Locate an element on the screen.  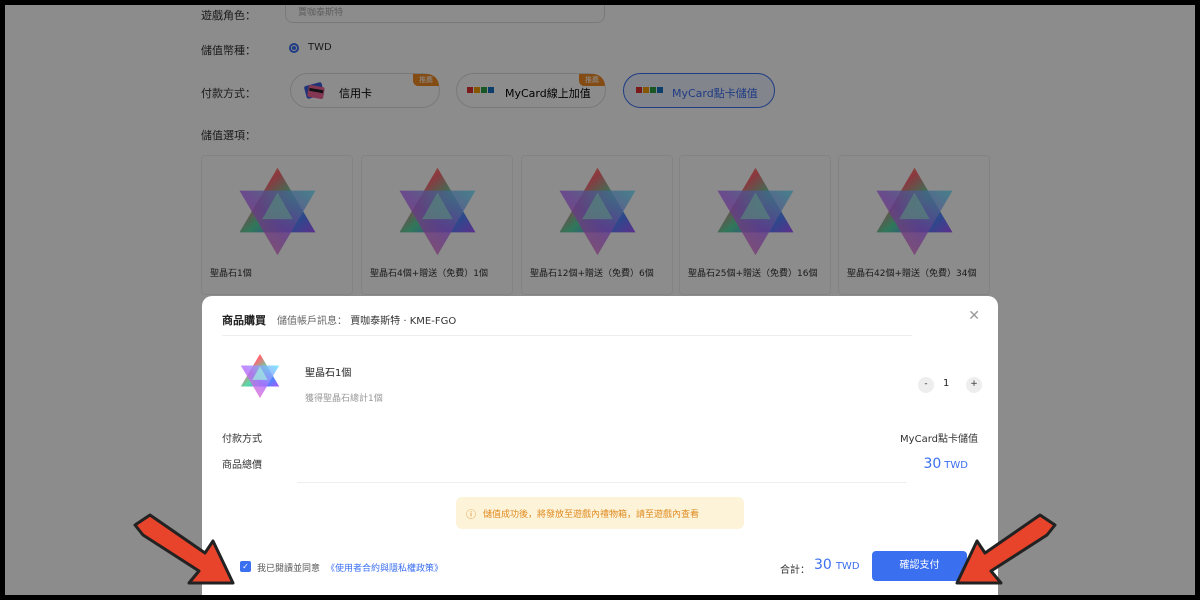
saint-quartz-icon is located at coordinates (260, 376).